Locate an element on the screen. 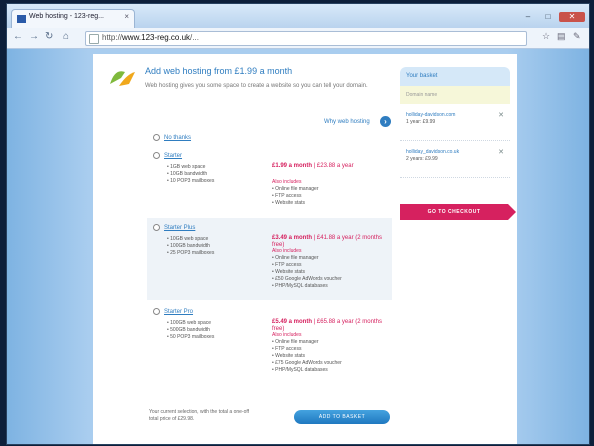 The height and width of the screenshot is (446, 594). plan-header: Starter Plus is located at coordinates (174, 227).